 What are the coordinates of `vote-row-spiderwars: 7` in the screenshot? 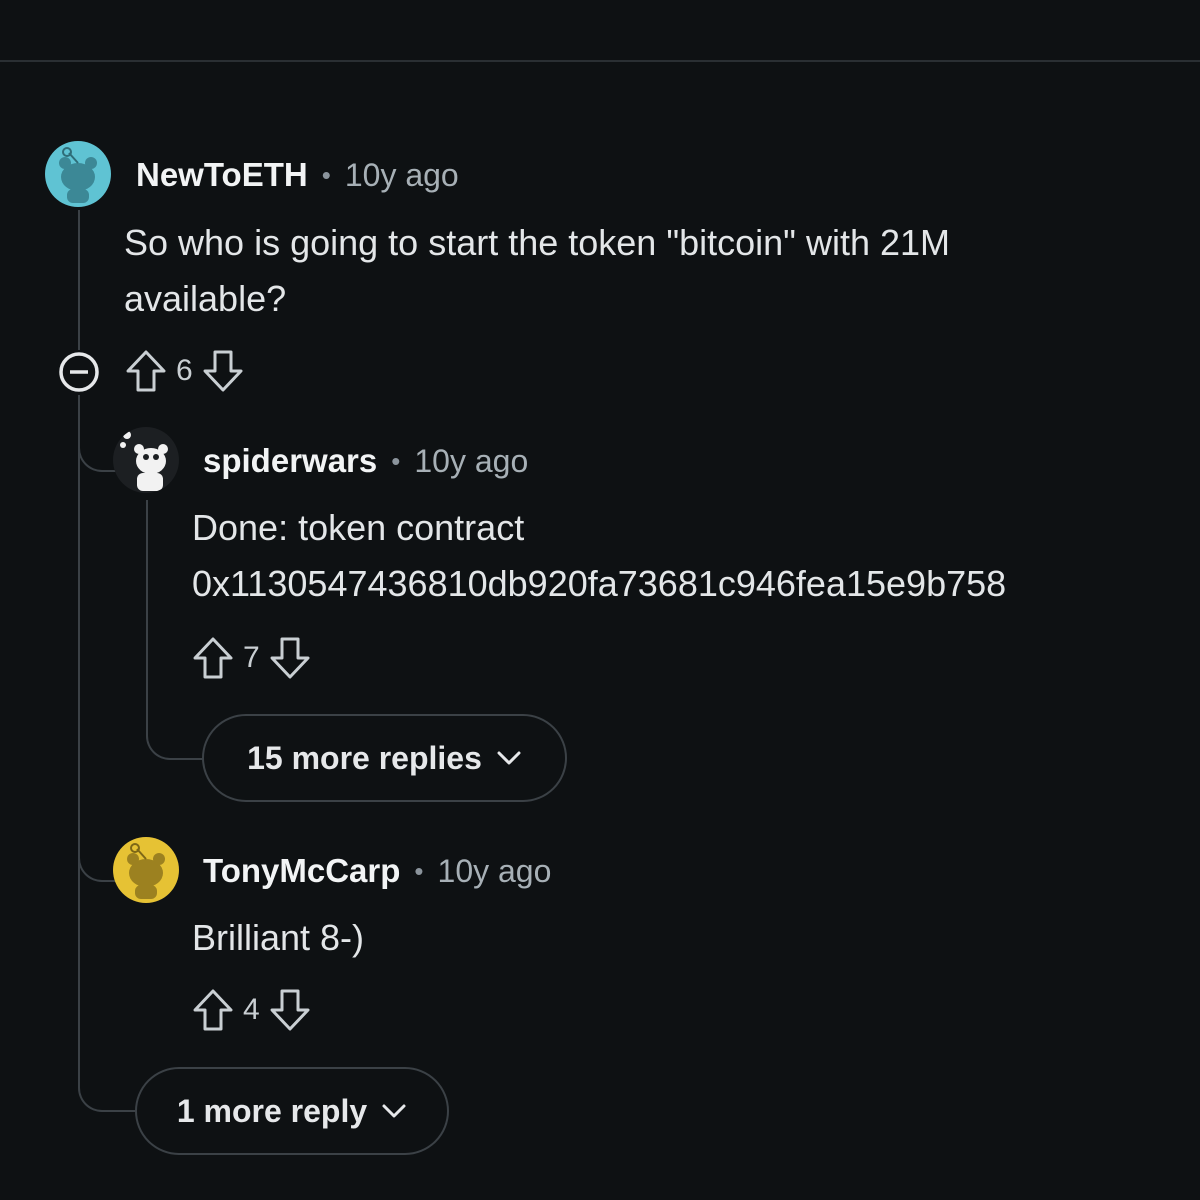 It's located at (251, 658).